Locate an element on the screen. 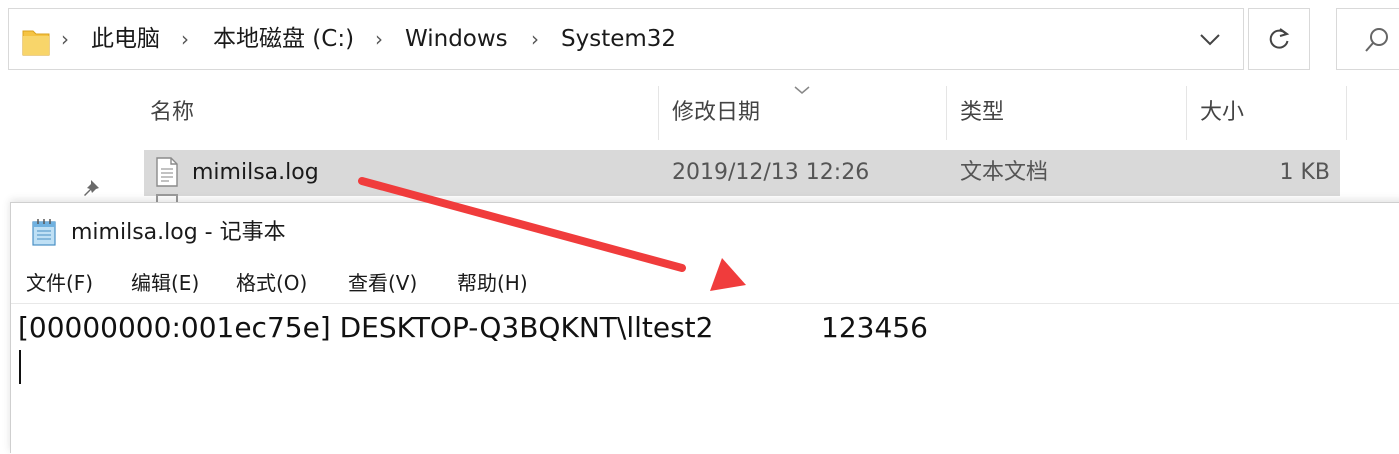 The image size is (1399, 454). text-caret is located at coordinates (20, 367).